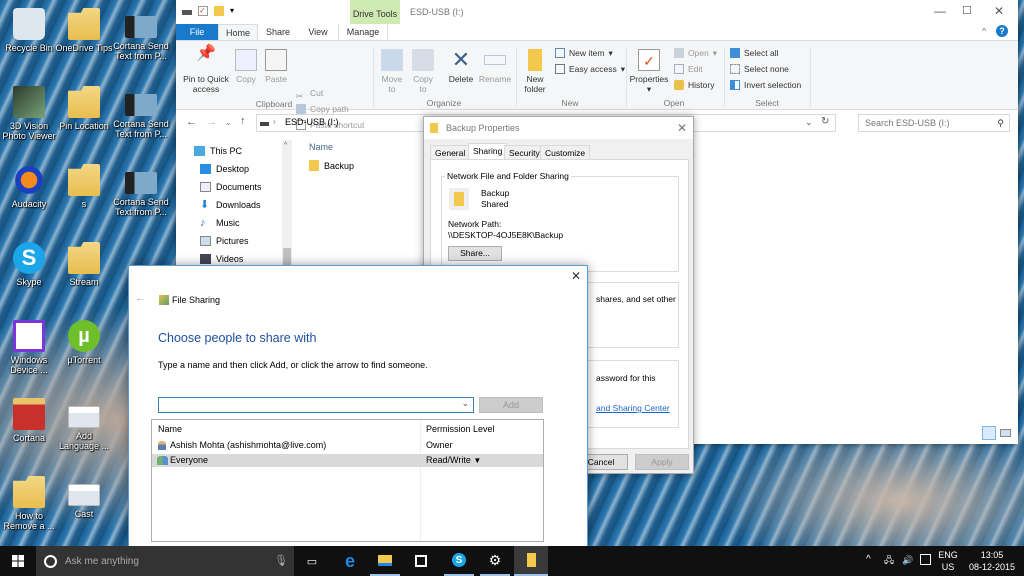 The width and height of the screenshot is (1024, 576). What do you see at coordinates (84, 186) in the screenshot?
I see `desktop-icon-s: s` at bounding box center [84, 186].